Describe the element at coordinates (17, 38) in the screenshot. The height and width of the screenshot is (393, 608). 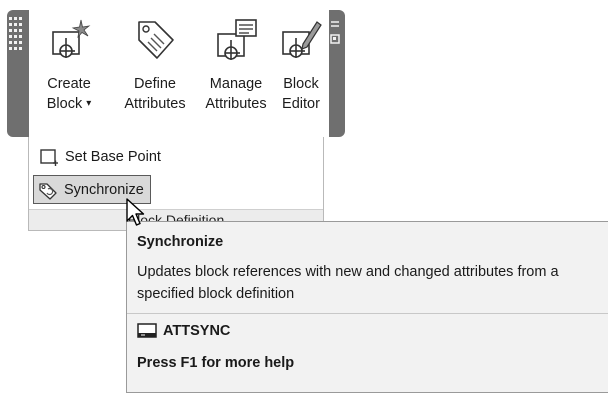
I see `panel-grip-icon` at that location.